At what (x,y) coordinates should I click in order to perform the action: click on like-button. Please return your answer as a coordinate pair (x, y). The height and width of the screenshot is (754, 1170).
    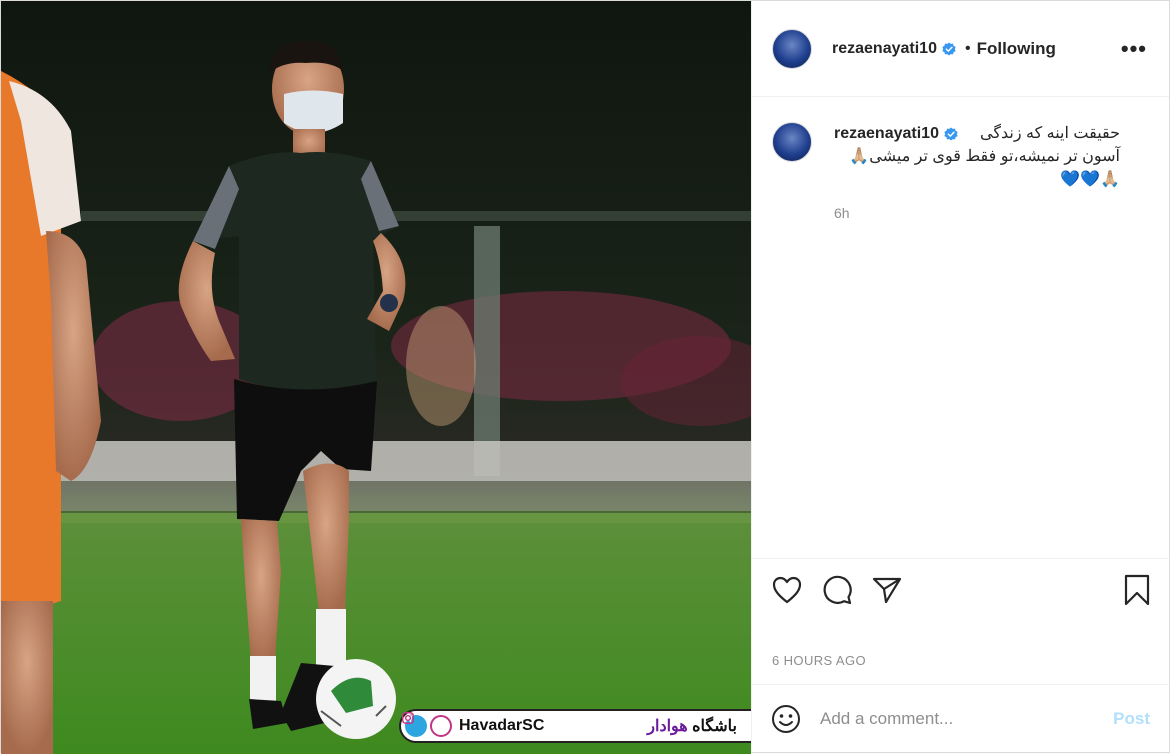
    Looking at the image, I should click on (787, 590).